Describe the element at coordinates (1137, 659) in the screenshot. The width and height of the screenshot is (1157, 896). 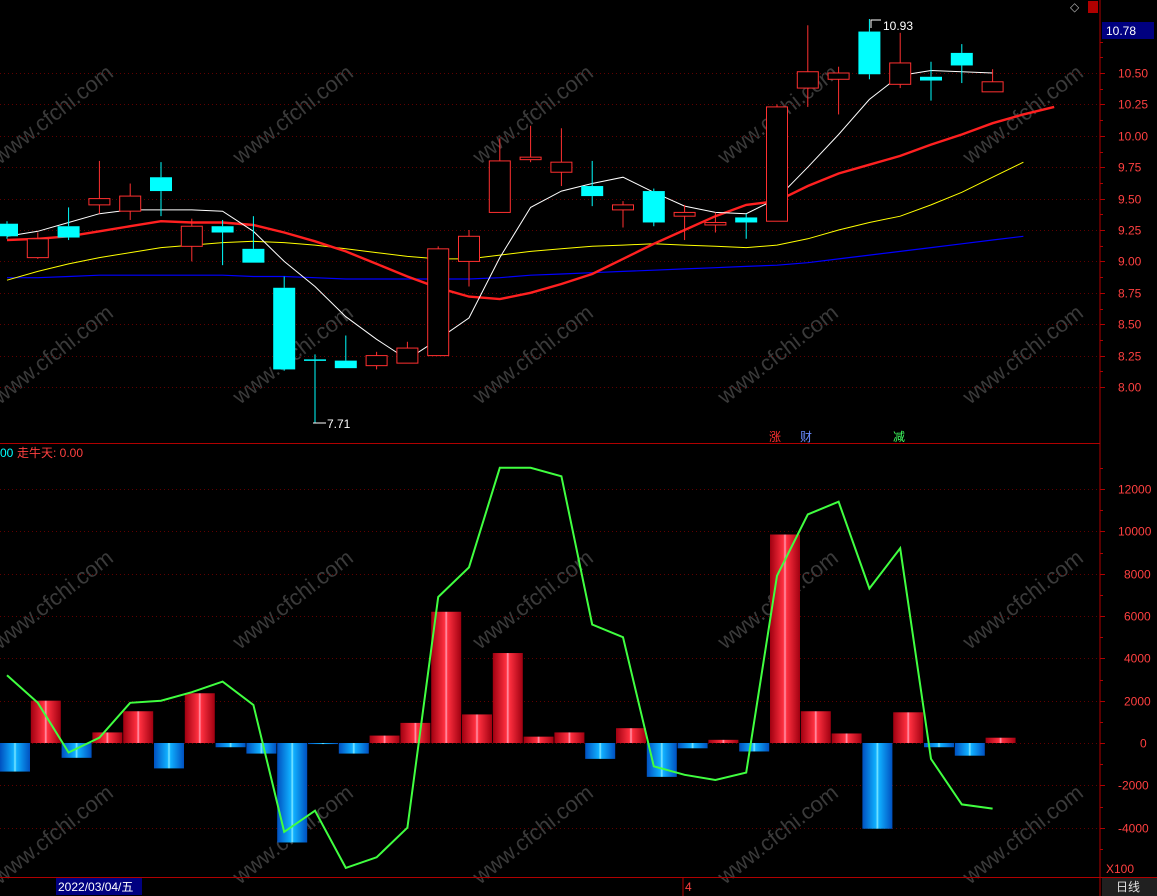
I see `indicator-tick-label: 4000` at that location.